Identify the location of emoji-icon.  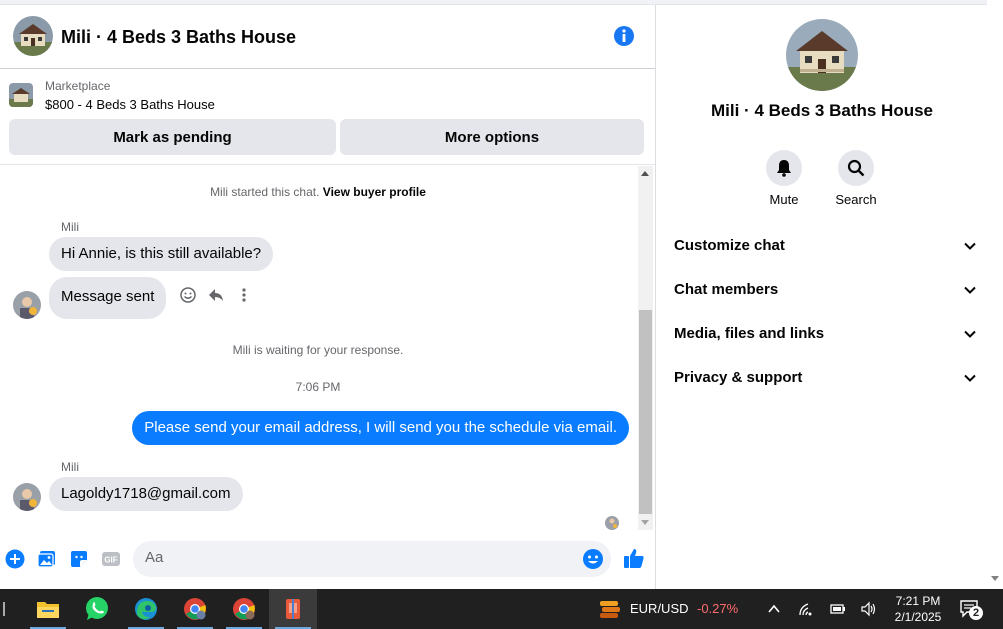
(593, 559).